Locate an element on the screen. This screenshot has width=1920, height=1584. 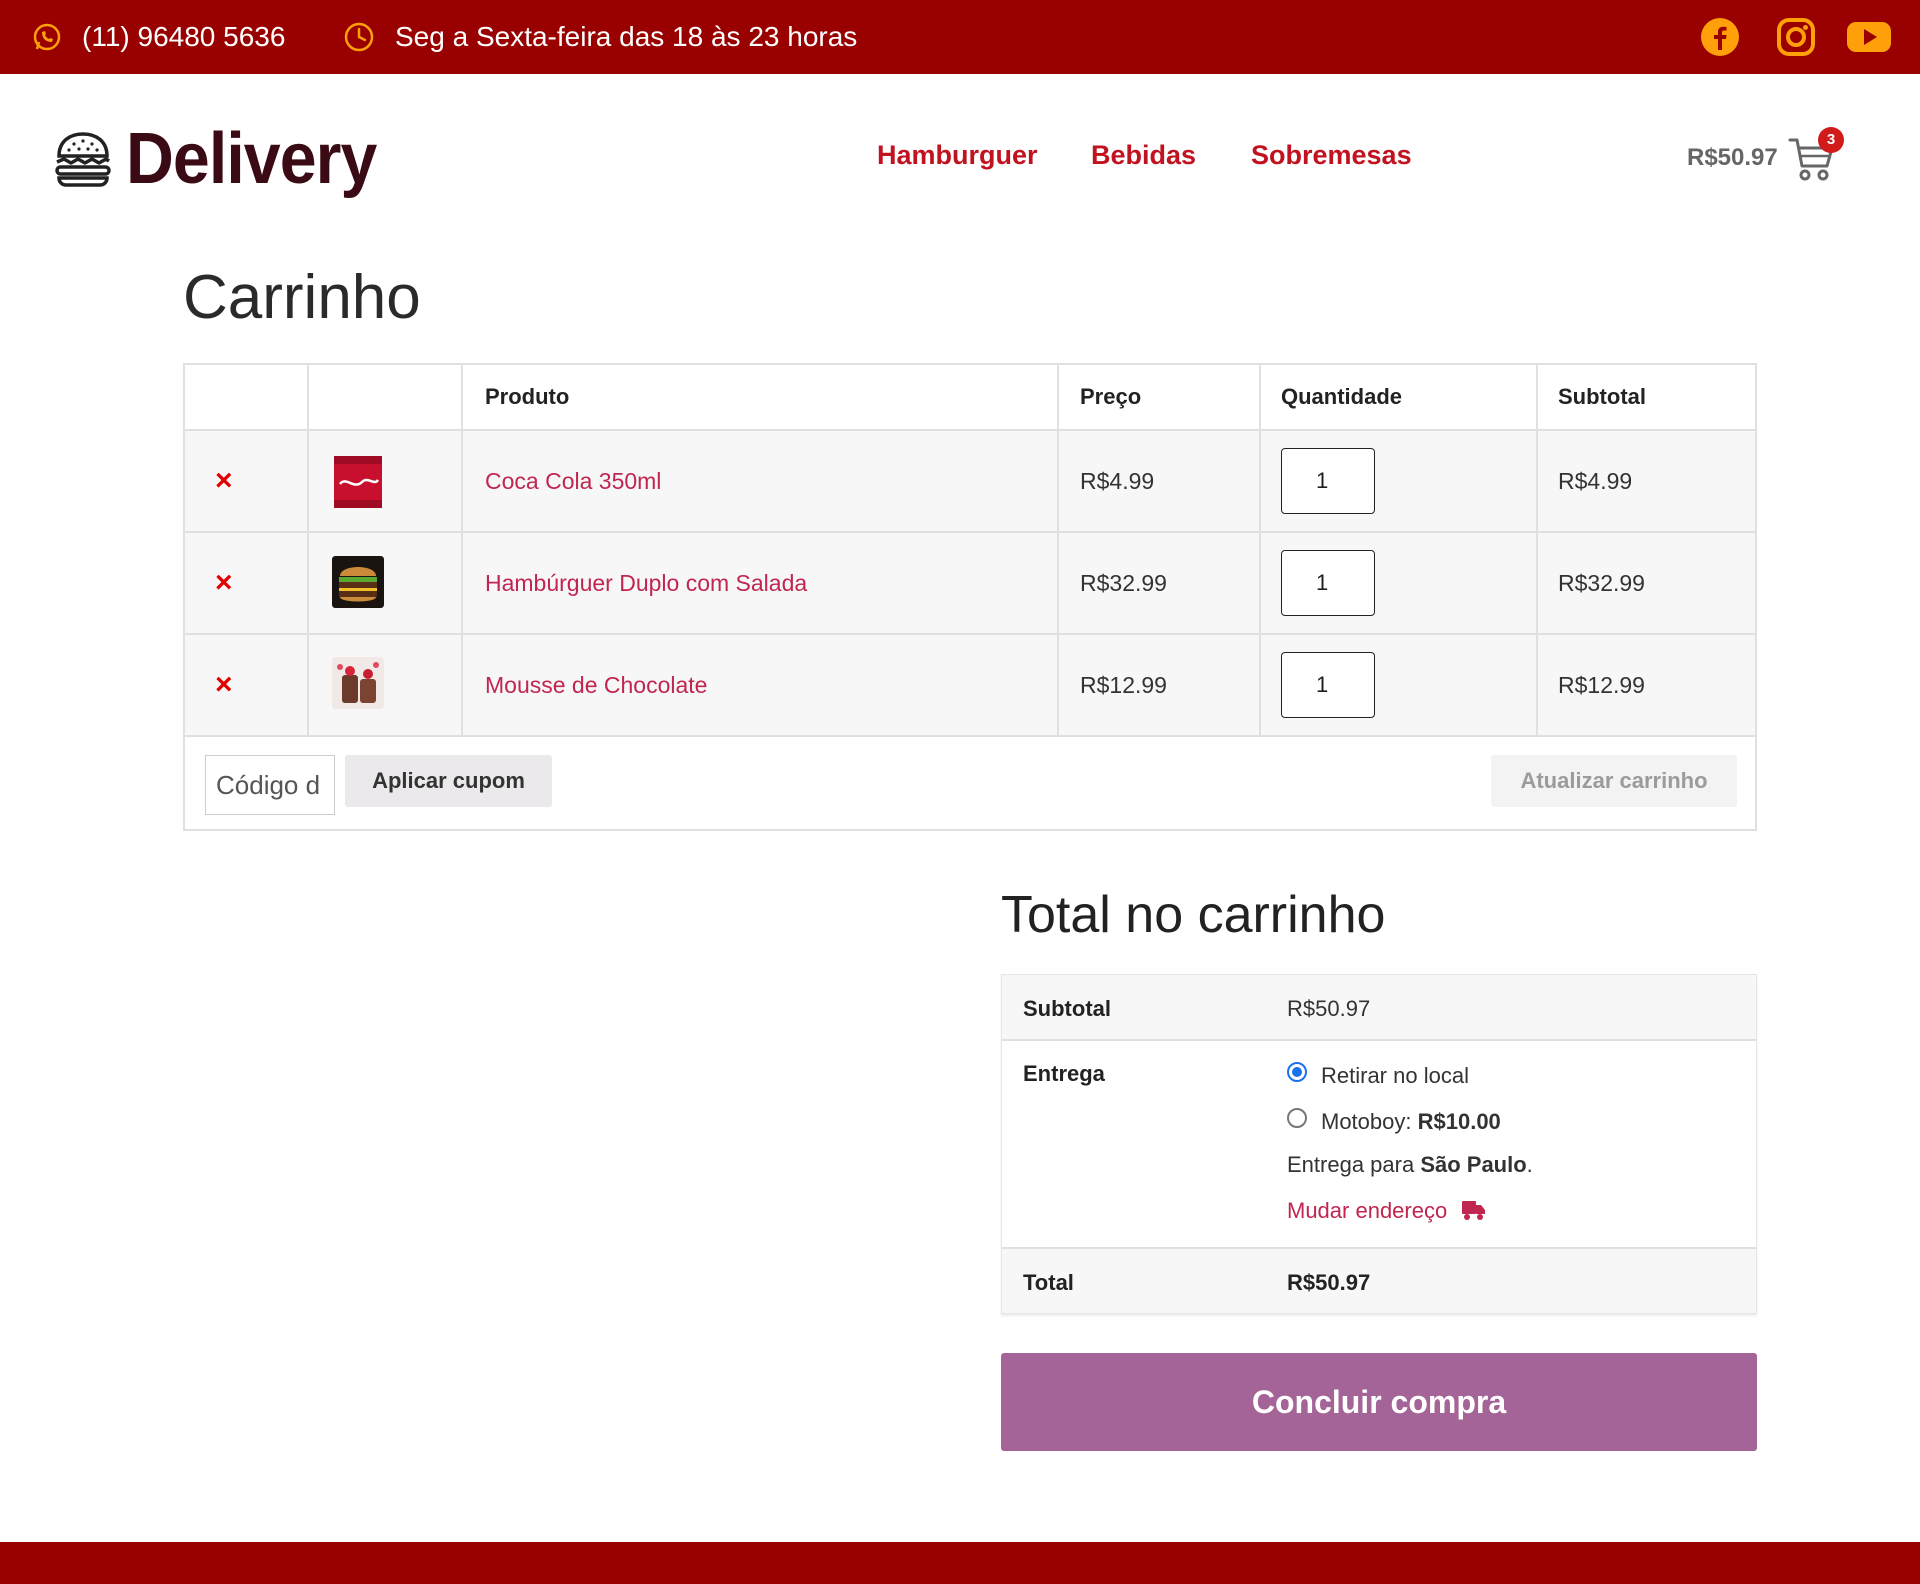
facebook-icon is located at coordinates (1720, 37).